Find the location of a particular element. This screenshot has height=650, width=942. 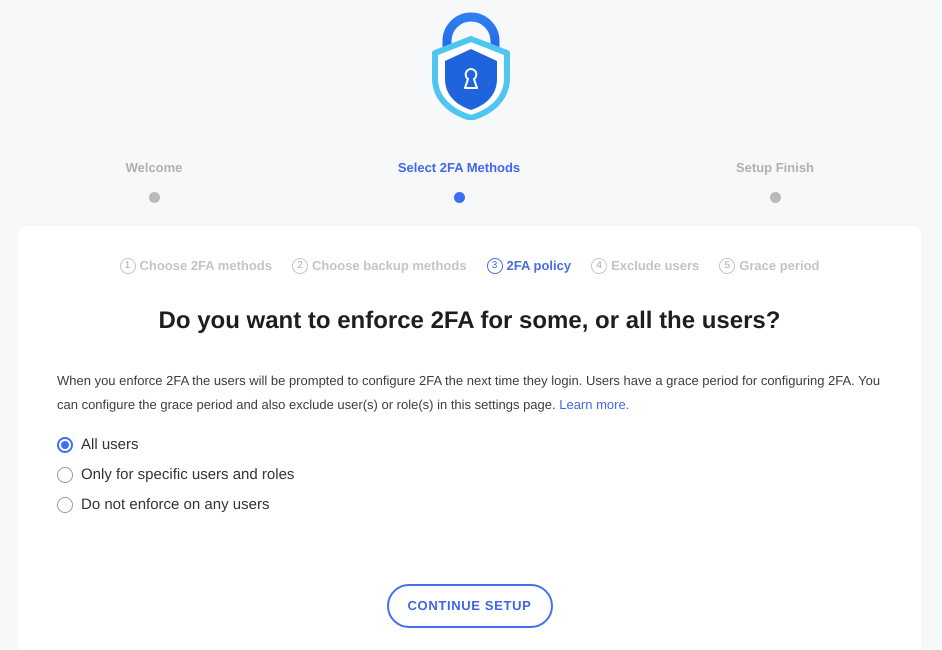

step-number-icon: 2 is located at coordinates (300, 266).